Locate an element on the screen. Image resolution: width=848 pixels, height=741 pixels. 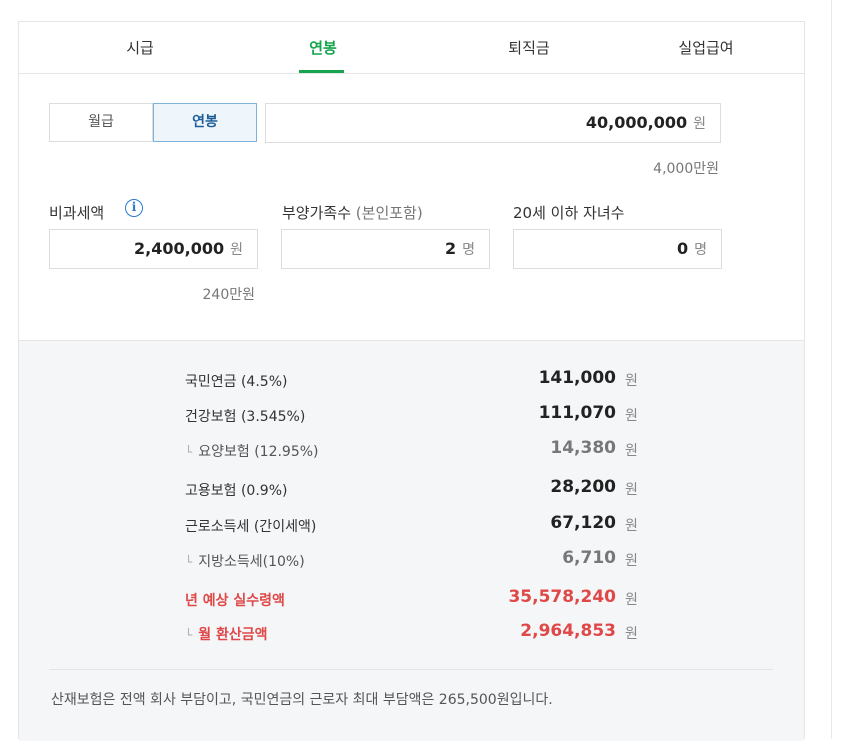
result-name: └ 지방소득세(10%) is located at coordinates (245, 561).